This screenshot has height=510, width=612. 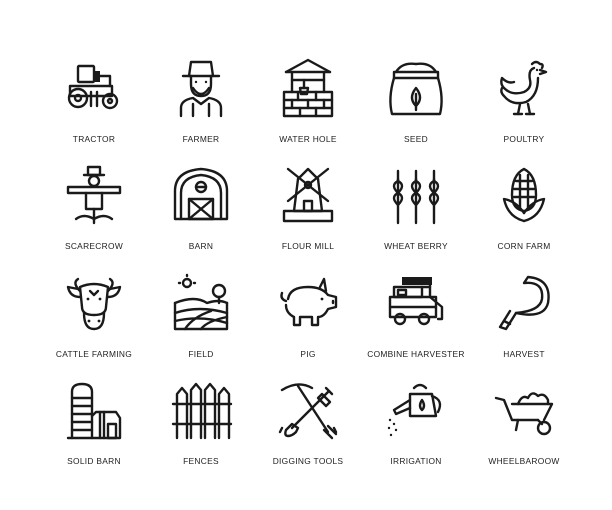 I want to click on icon-cell-wheelbarrow: WHEELBAROOW, so click(x=524, y=434).